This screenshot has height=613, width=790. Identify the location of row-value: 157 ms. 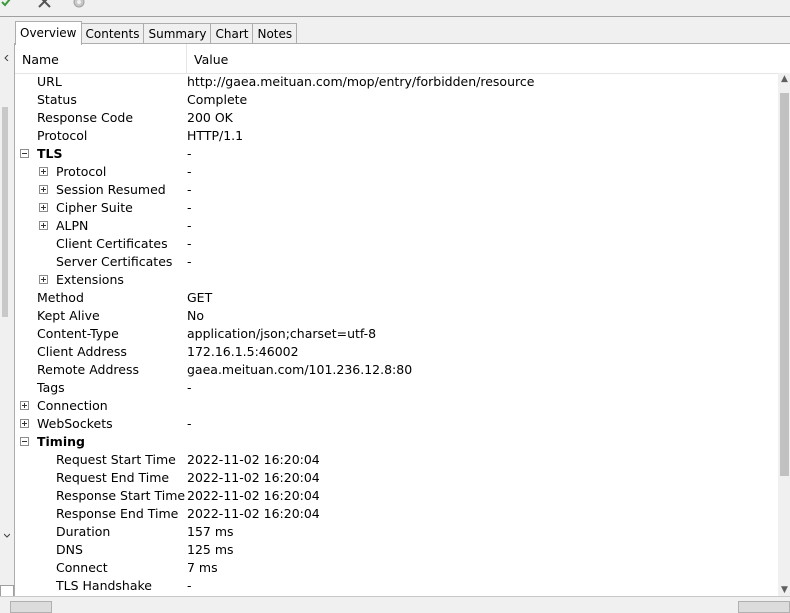
(210, 531).